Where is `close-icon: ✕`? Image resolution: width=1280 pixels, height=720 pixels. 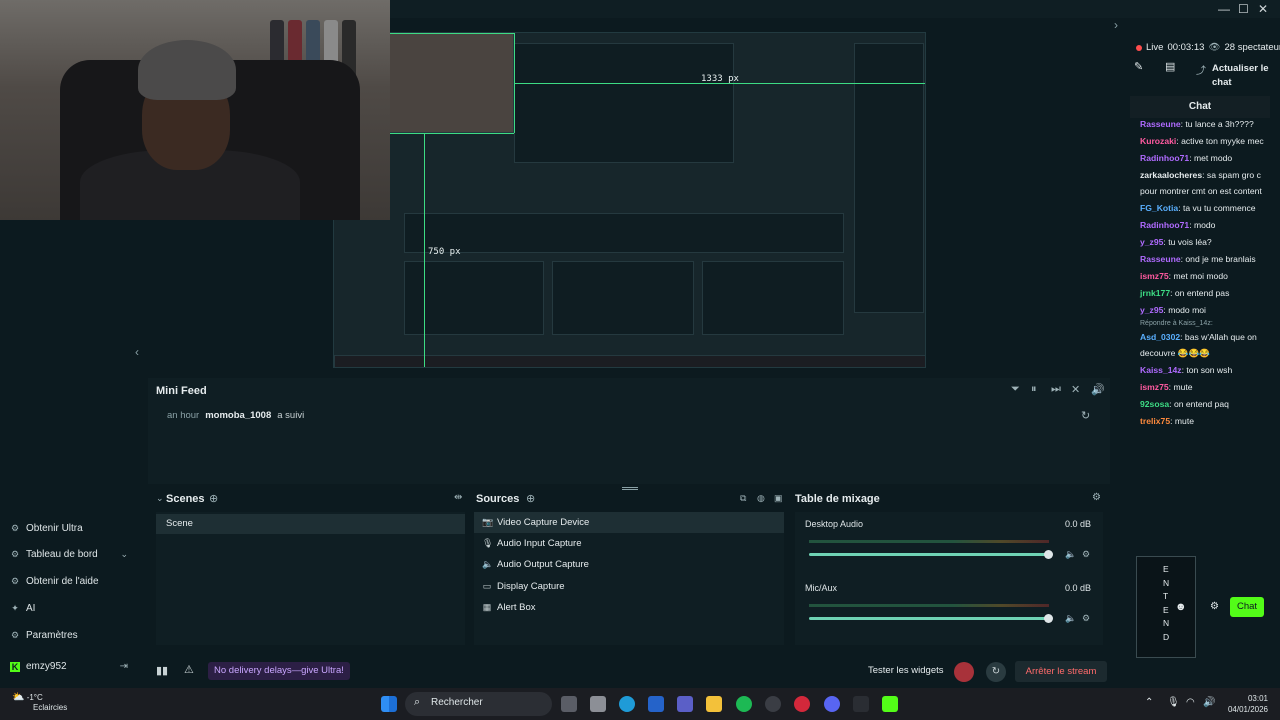 close-icon: ✕ is located at coordinates (1263, 9).